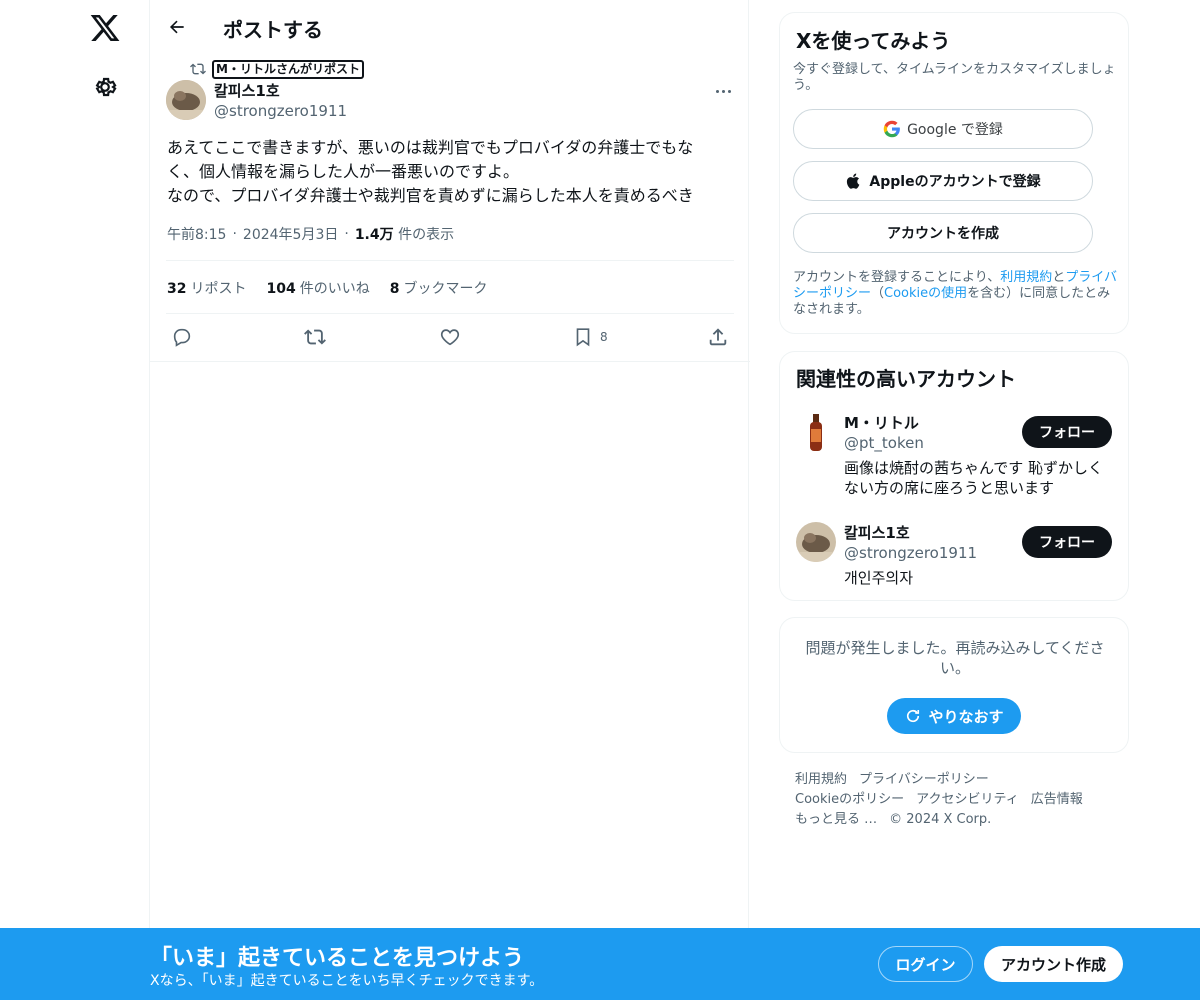 This screenshot has height=1000, width=1200. I want to click on tweet-stats: 32 リポスト 104 件のいいね 8 ブックマーク, so click(327, 288).